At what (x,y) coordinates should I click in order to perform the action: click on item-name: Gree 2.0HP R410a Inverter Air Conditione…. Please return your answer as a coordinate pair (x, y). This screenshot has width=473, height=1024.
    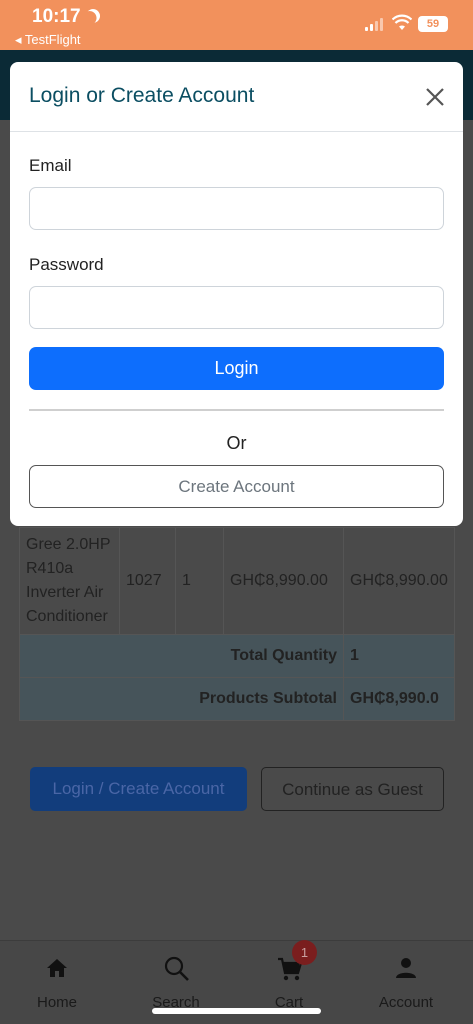
    Looking at the image, I should click on (69, 581).